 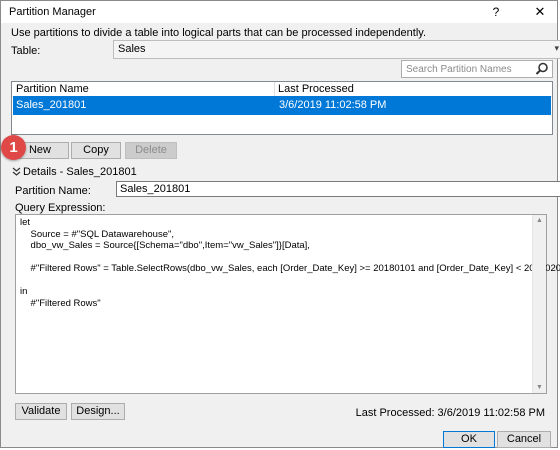 I want to click on last-processed-cell: 3/6/2019 11:02:58 PM, so click(x=333, y=105).